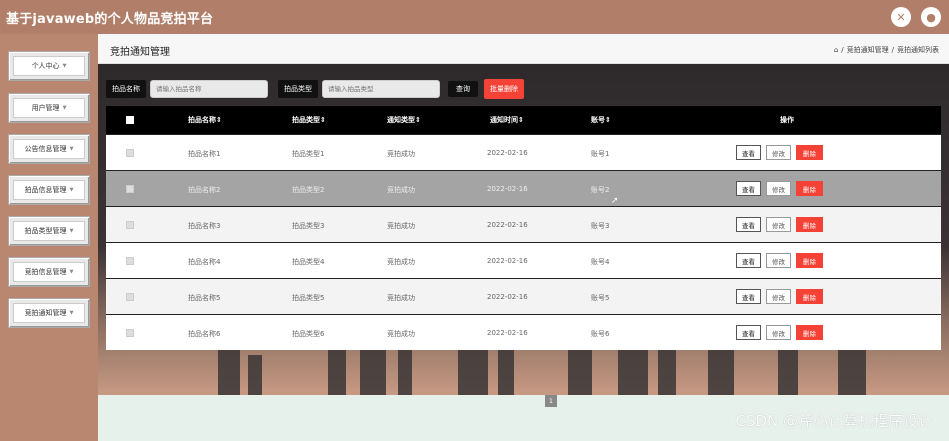 The width and height of the screenshot is (949, 441). Describe the element at coordinates (308, 226) in the screenshot. I see `cell-item-type: 拍品类型3` at that location.